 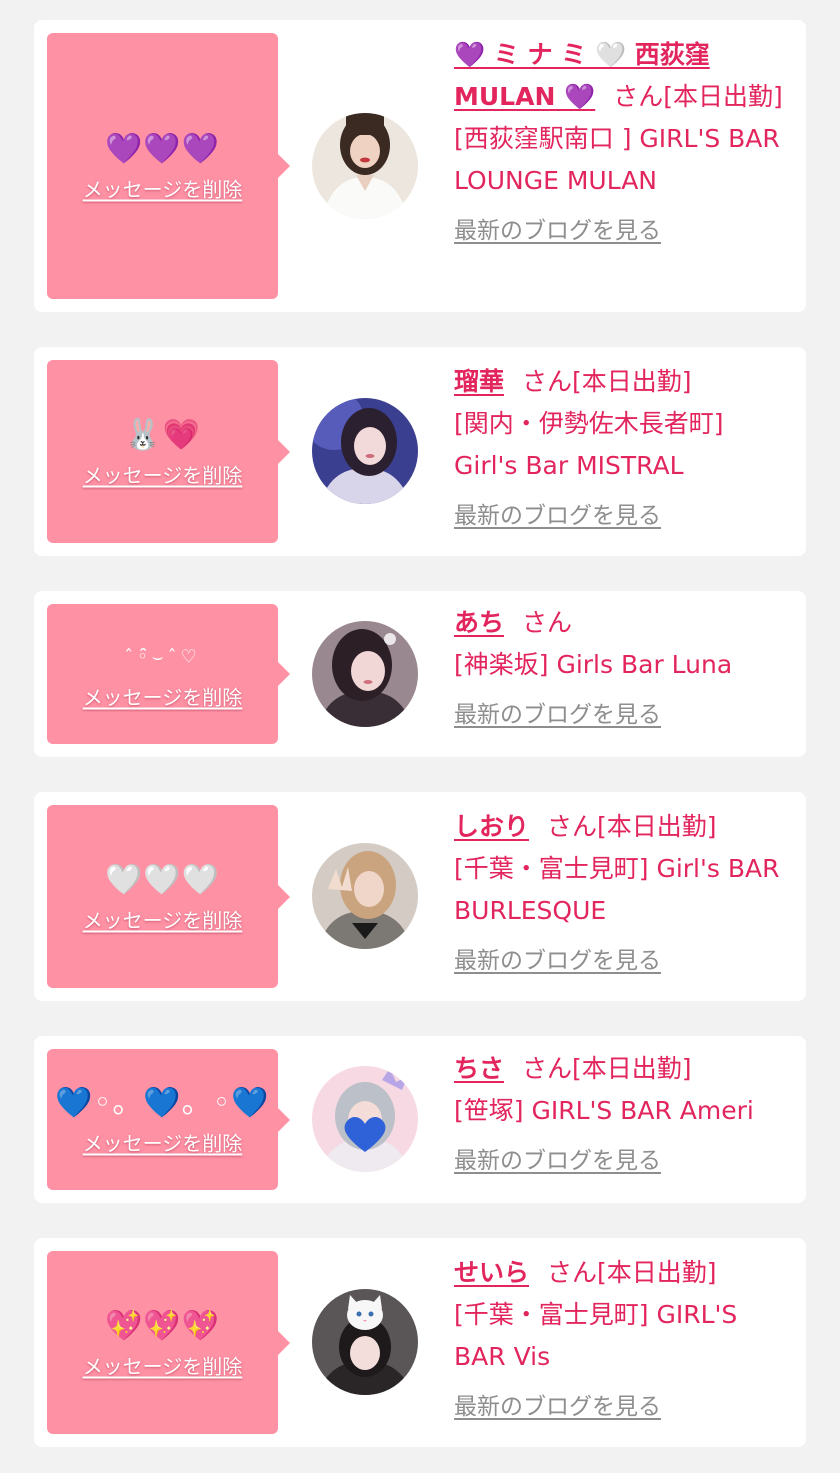 What do you see at coordinates (162, 1325) in the screenshot?
I see `message-text: 💖💖💖` at bounding box center [162, 1325].